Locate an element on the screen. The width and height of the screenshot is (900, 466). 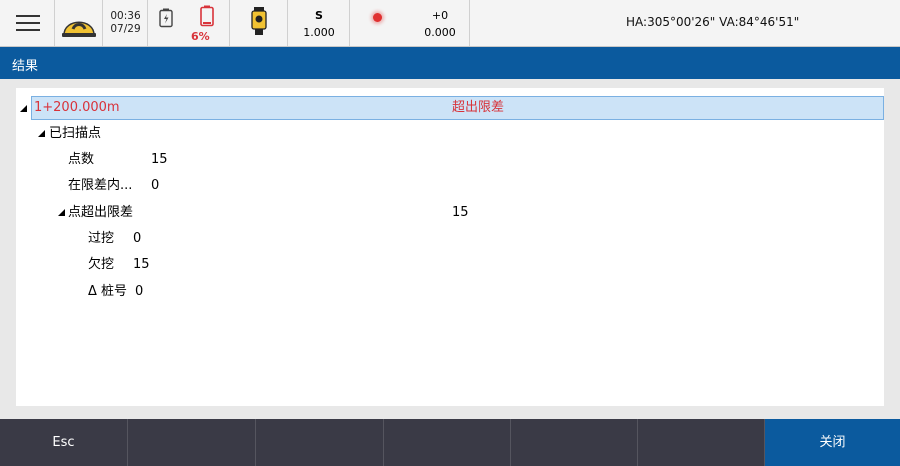
station-status: 超出限差 is located at coordinates (478, 107).